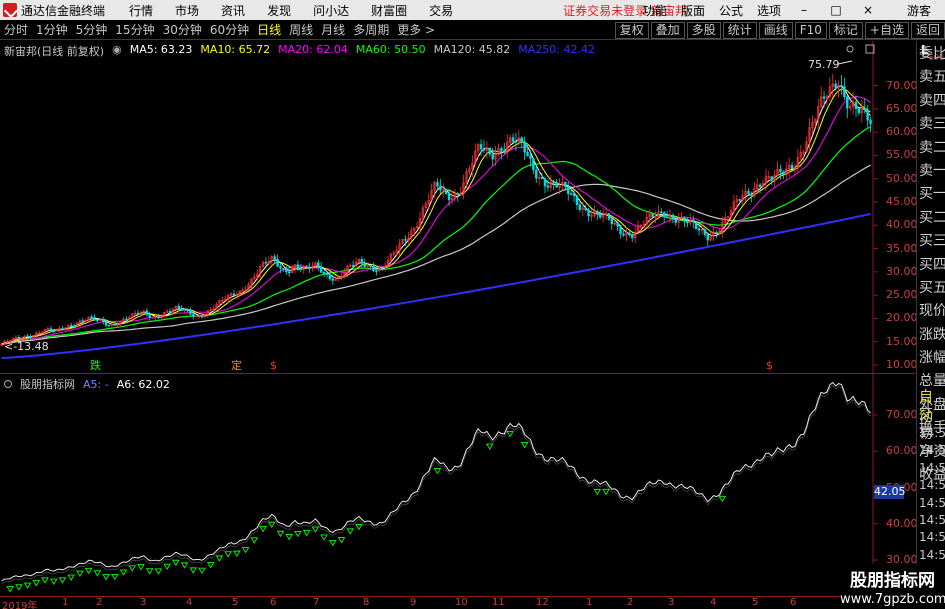  I want to click on tool-back: 返回, so click(927, 30).